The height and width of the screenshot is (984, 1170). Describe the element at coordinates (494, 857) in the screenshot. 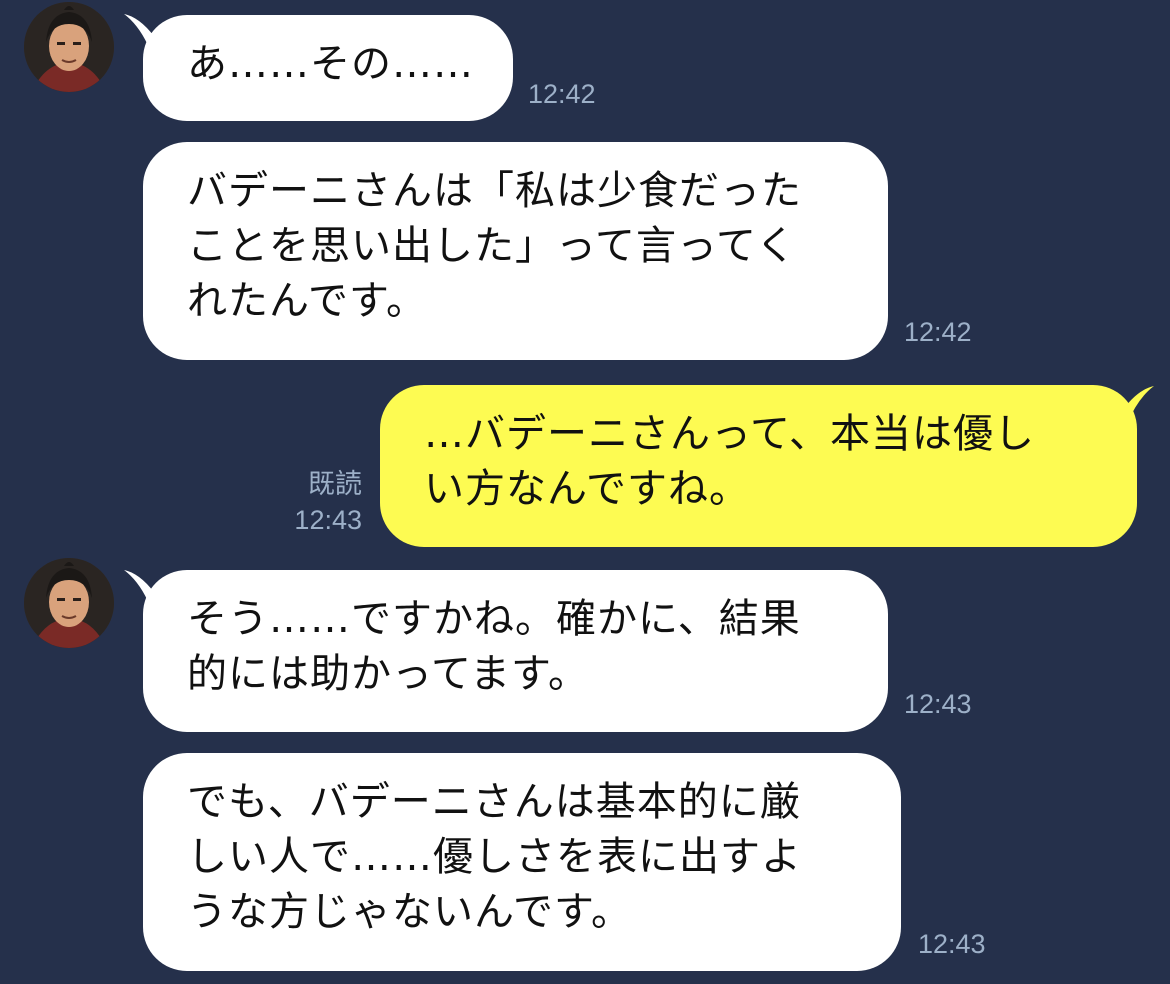

I see `message-text-line: しい人で……優しさを表に出すよ` at that location.